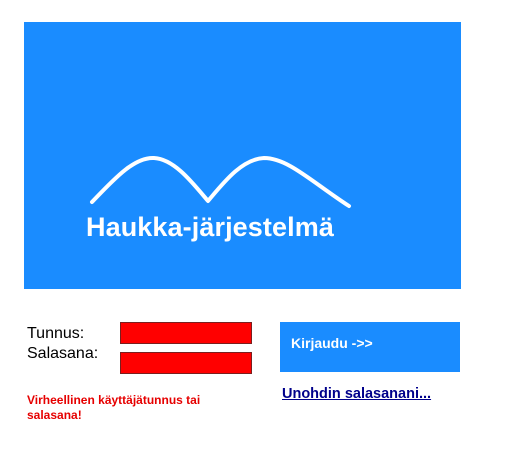 The height and width of the screenshot is (469, 506). What do you see at coordinates (220, 181) in the screenshot?
I see `hawk-wings-icon` at bounding box center [220, 181].